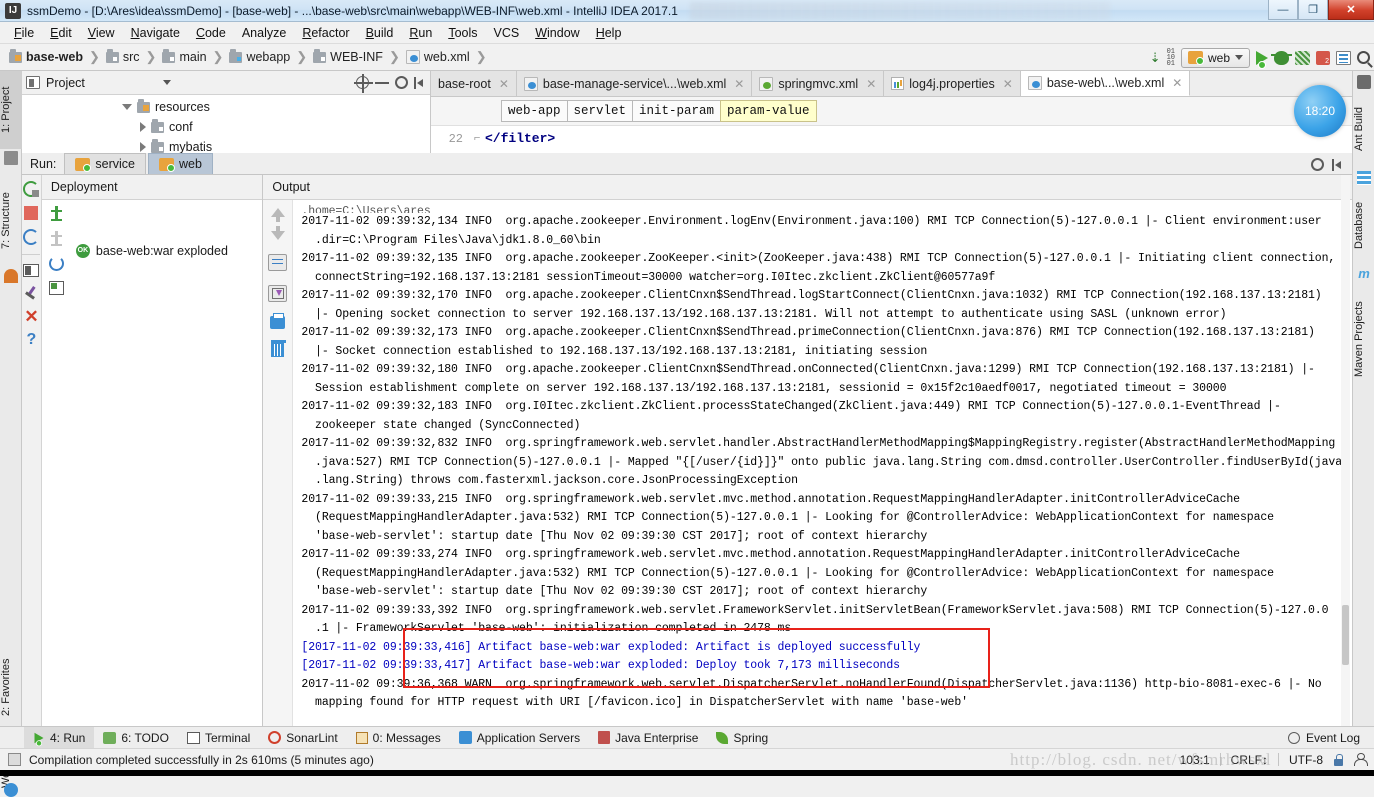  What do you see at coordinates (420, 33) in the screenshot?
I see `menu-run: Run` at bounding box center [420, 33].